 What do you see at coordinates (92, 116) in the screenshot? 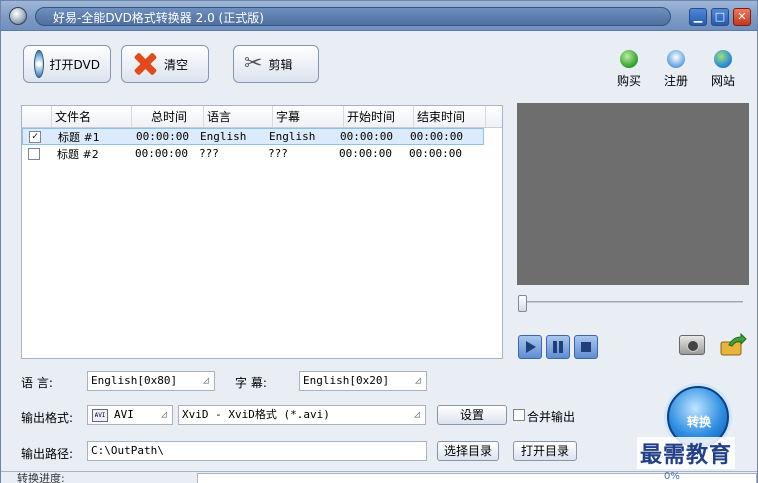
I see `header-filename: 文件名` at bounding box center [92, 116].